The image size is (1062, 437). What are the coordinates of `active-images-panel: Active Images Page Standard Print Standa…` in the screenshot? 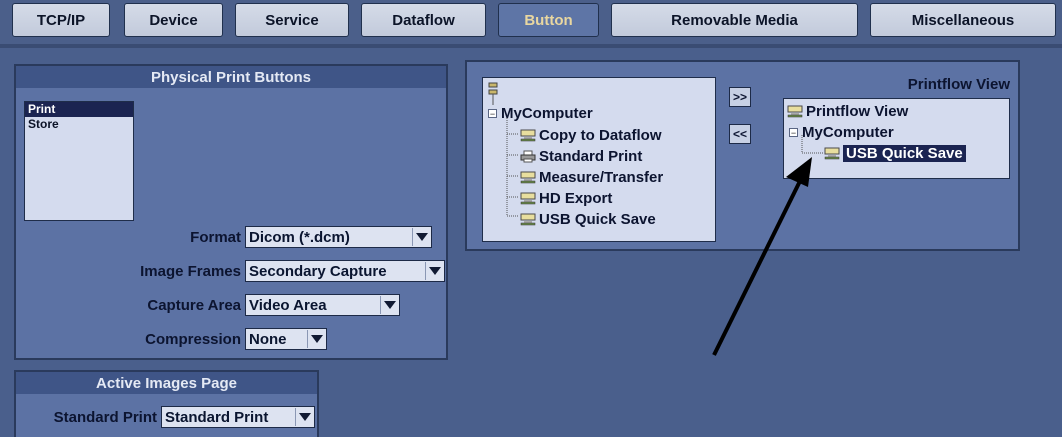 It's located at (166, 403).